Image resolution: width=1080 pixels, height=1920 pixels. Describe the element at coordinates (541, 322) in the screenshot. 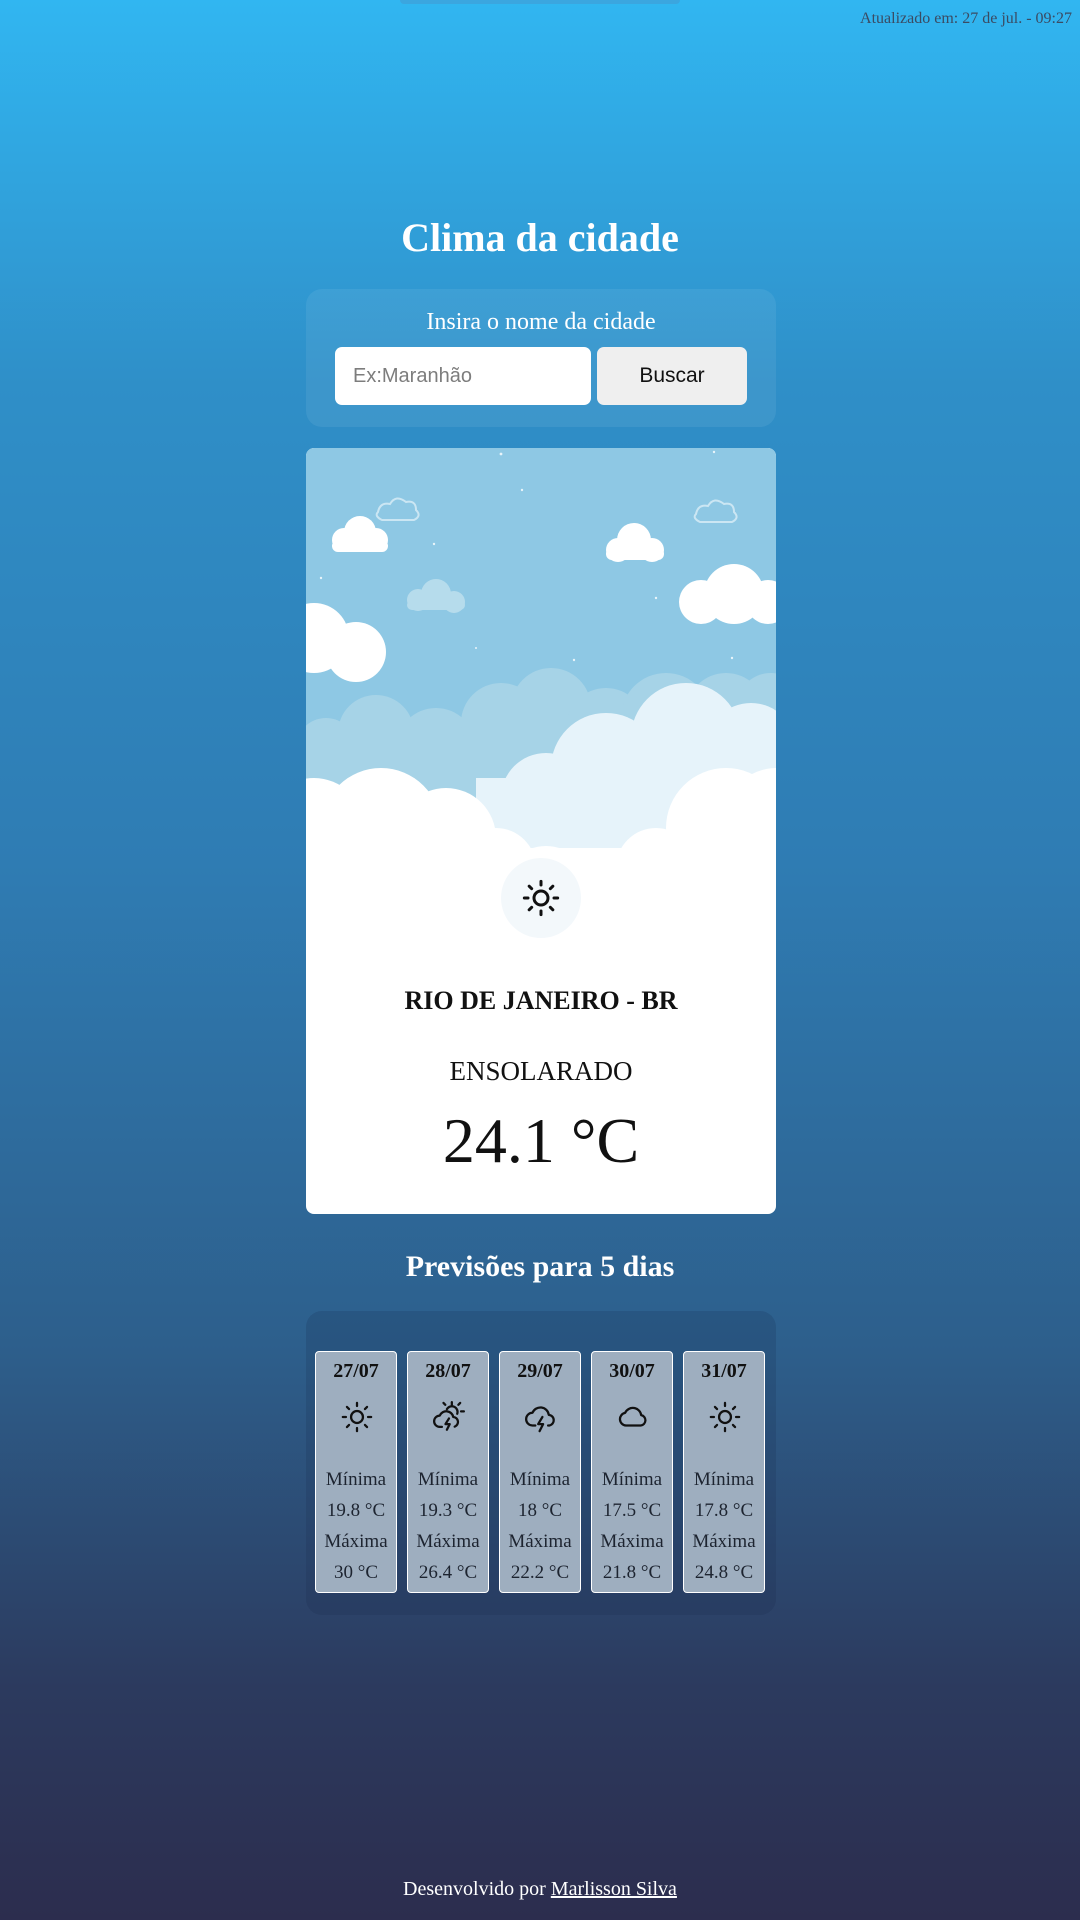

I see `search-label: Insira o nome da cidade` at that location.